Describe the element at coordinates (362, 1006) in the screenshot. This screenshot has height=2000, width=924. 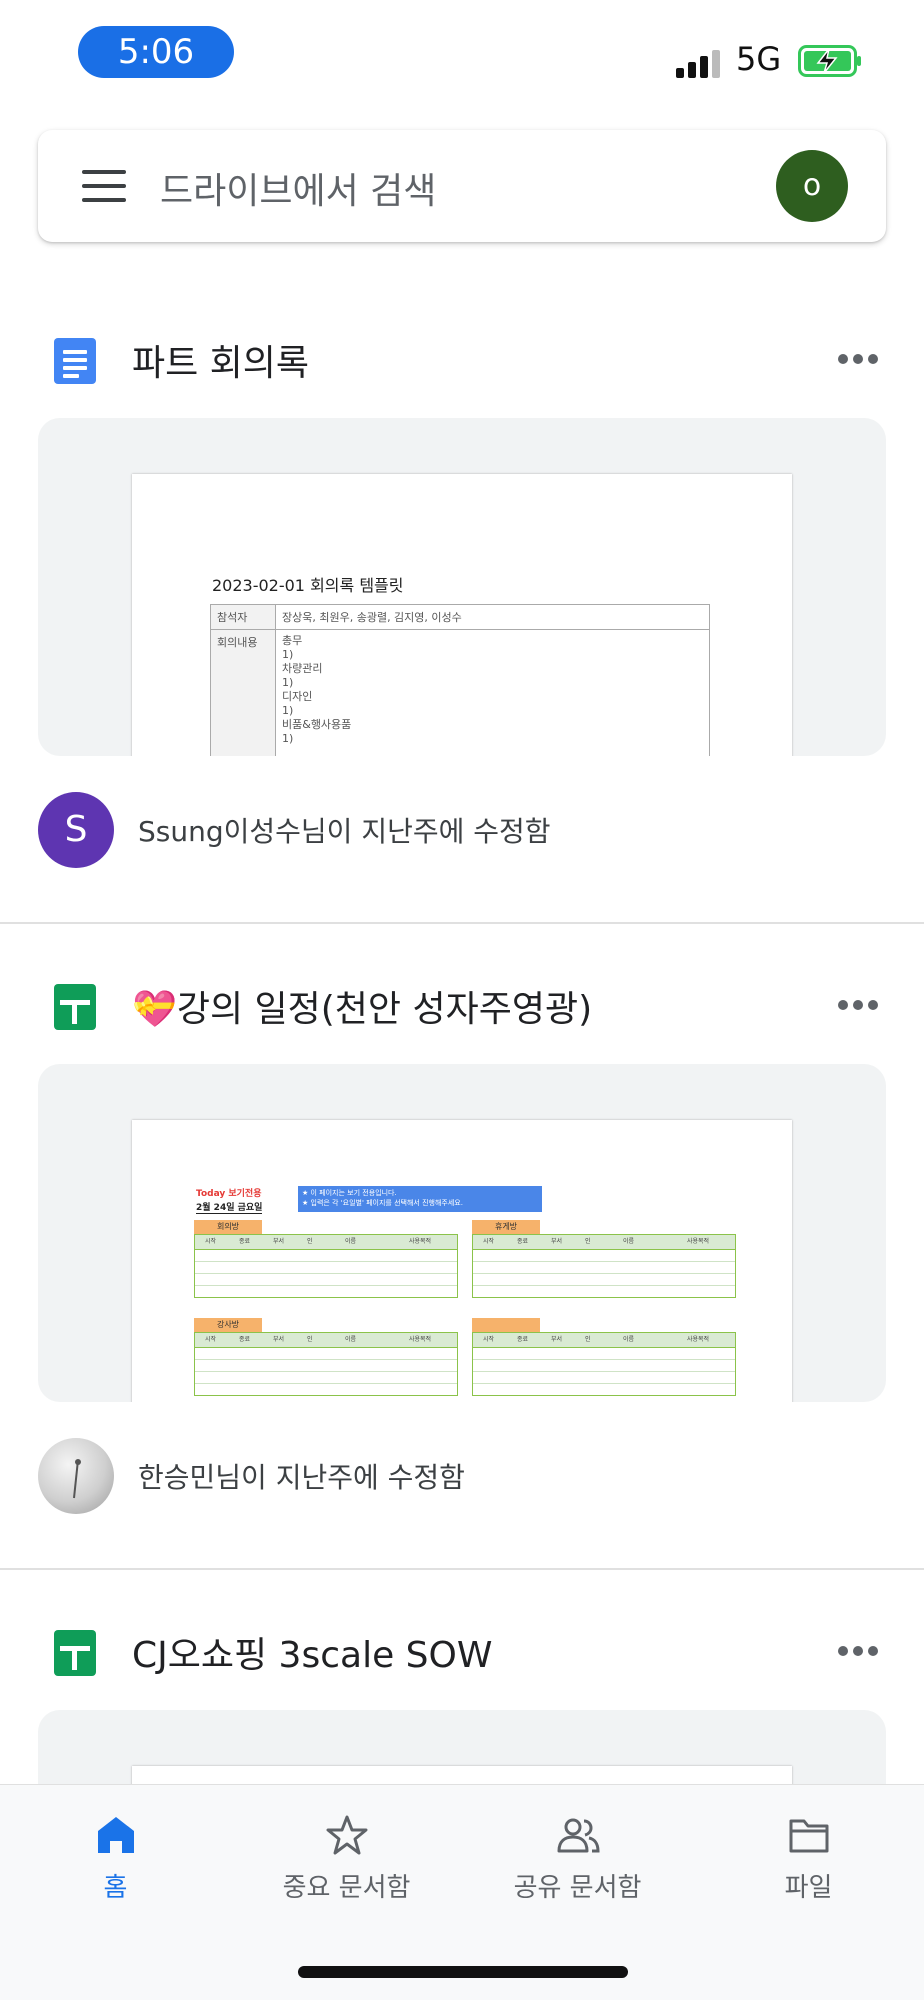
I see `file-title: 💝강의 일정(천안 성자주영광)` at that location.